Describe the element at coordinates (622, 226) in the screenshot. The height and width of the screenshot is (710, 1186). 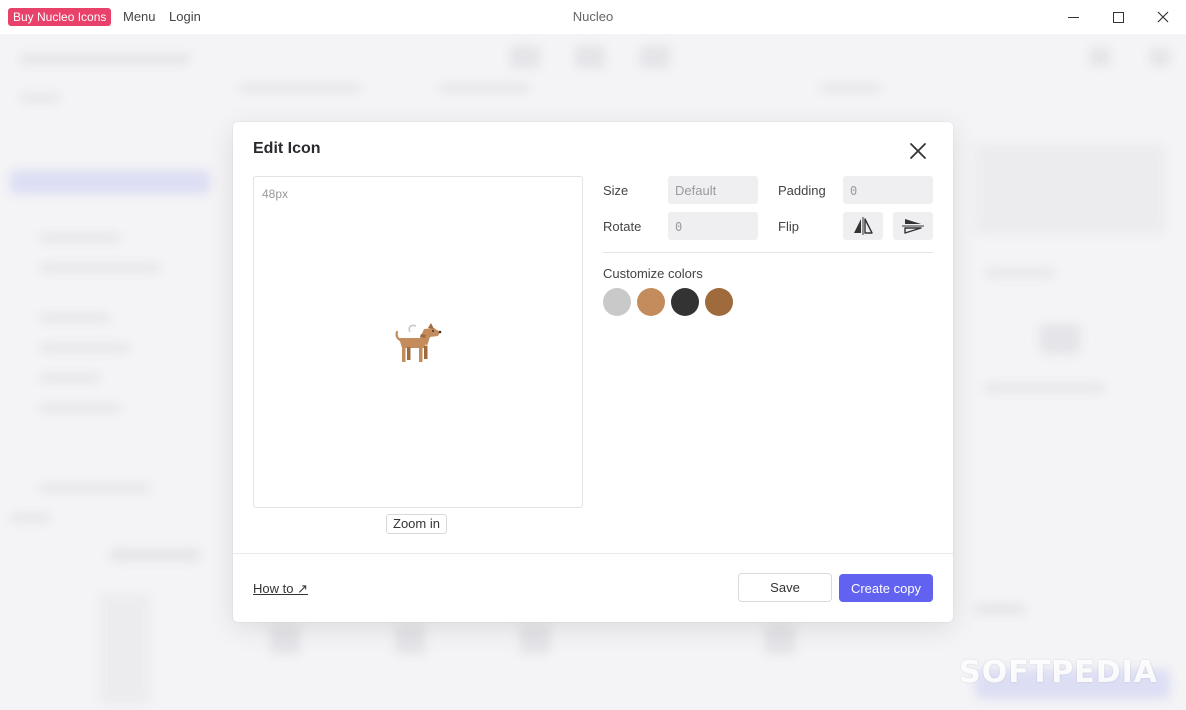
I see `rotate-label: Rotate` at that location.